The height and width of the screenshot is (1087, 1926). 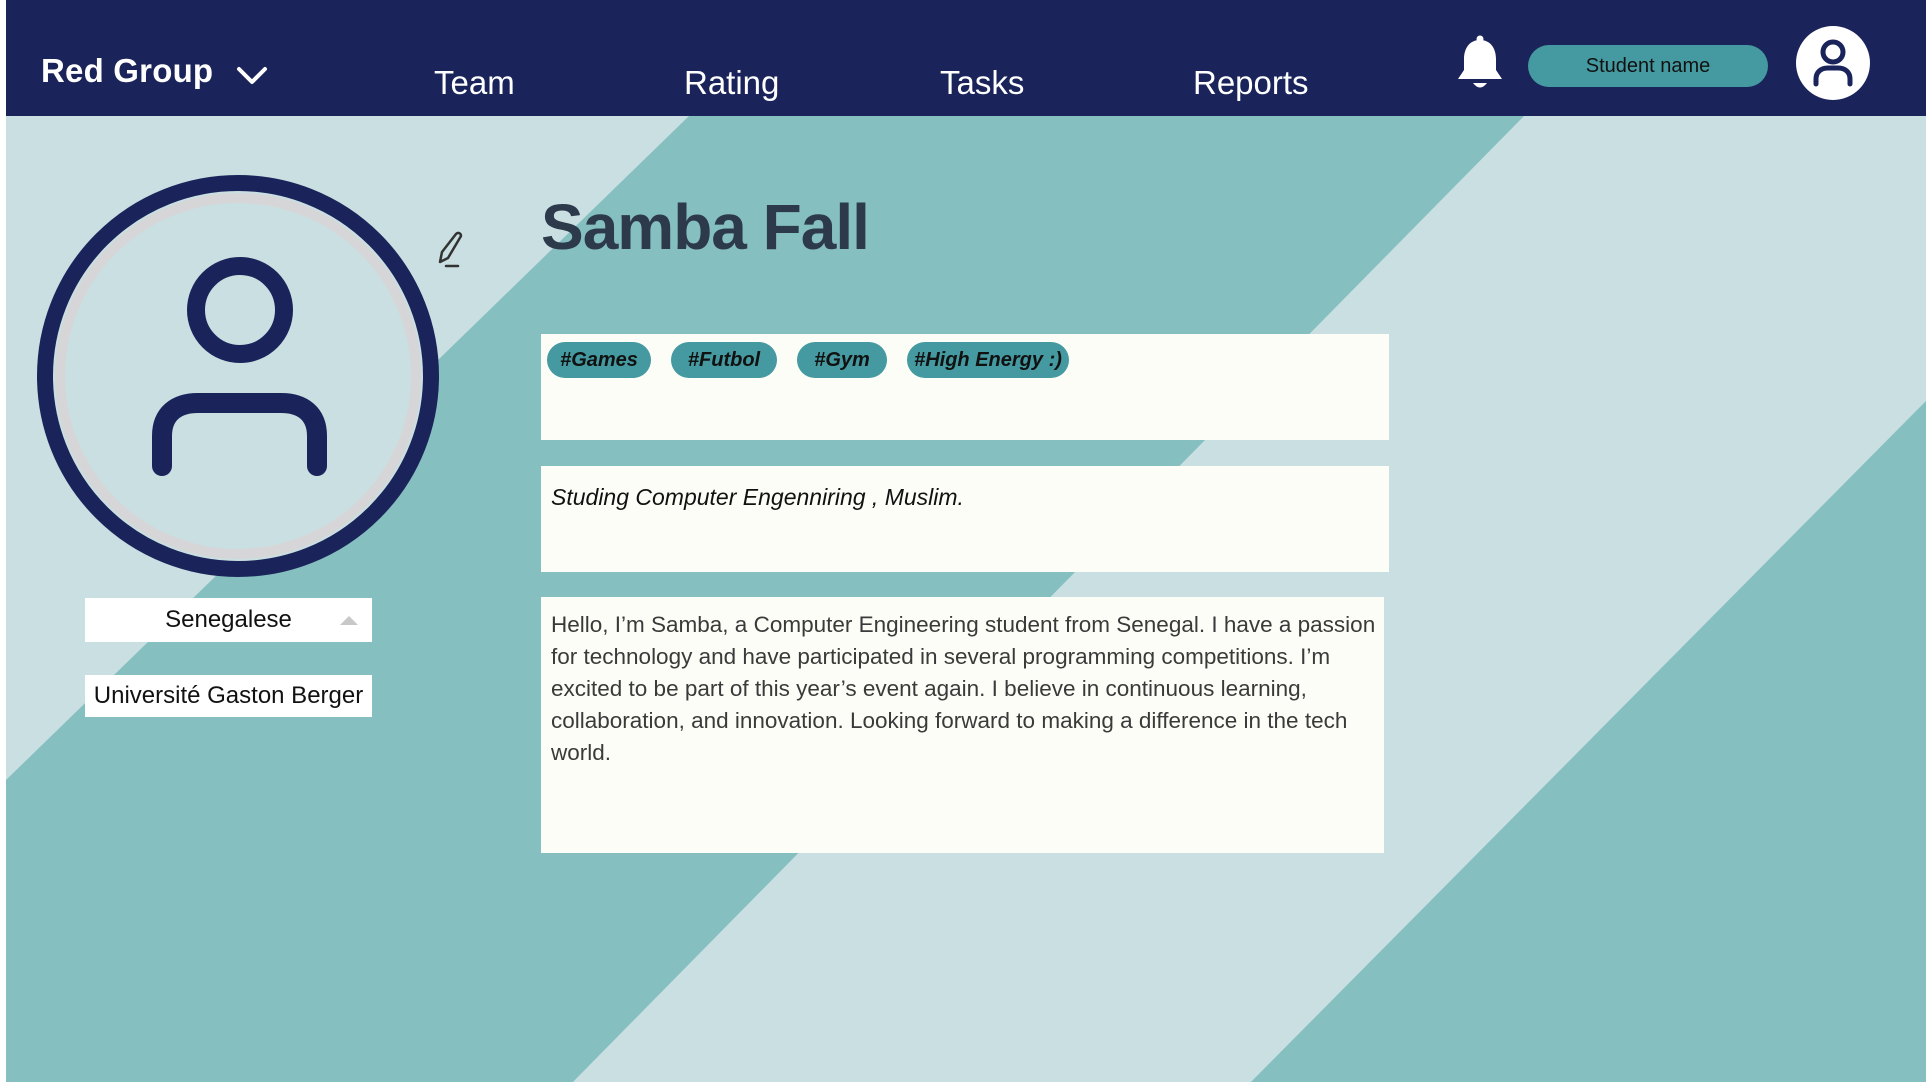 I want to click on pencil-edit-icon, so click(x=453, y=250).